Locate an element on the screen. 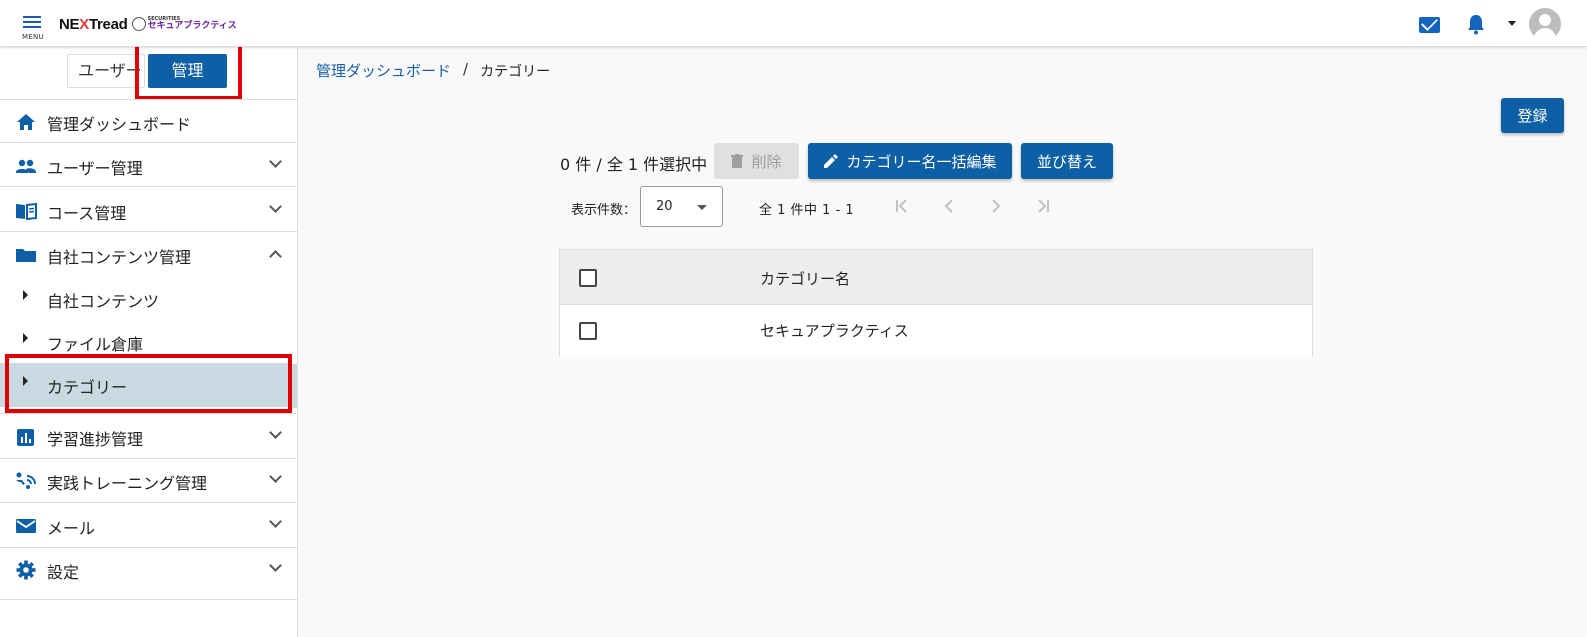  top-header: MENU NEXTread SECURITIES セキュアプラクティス is located at coordinates (793, 23).